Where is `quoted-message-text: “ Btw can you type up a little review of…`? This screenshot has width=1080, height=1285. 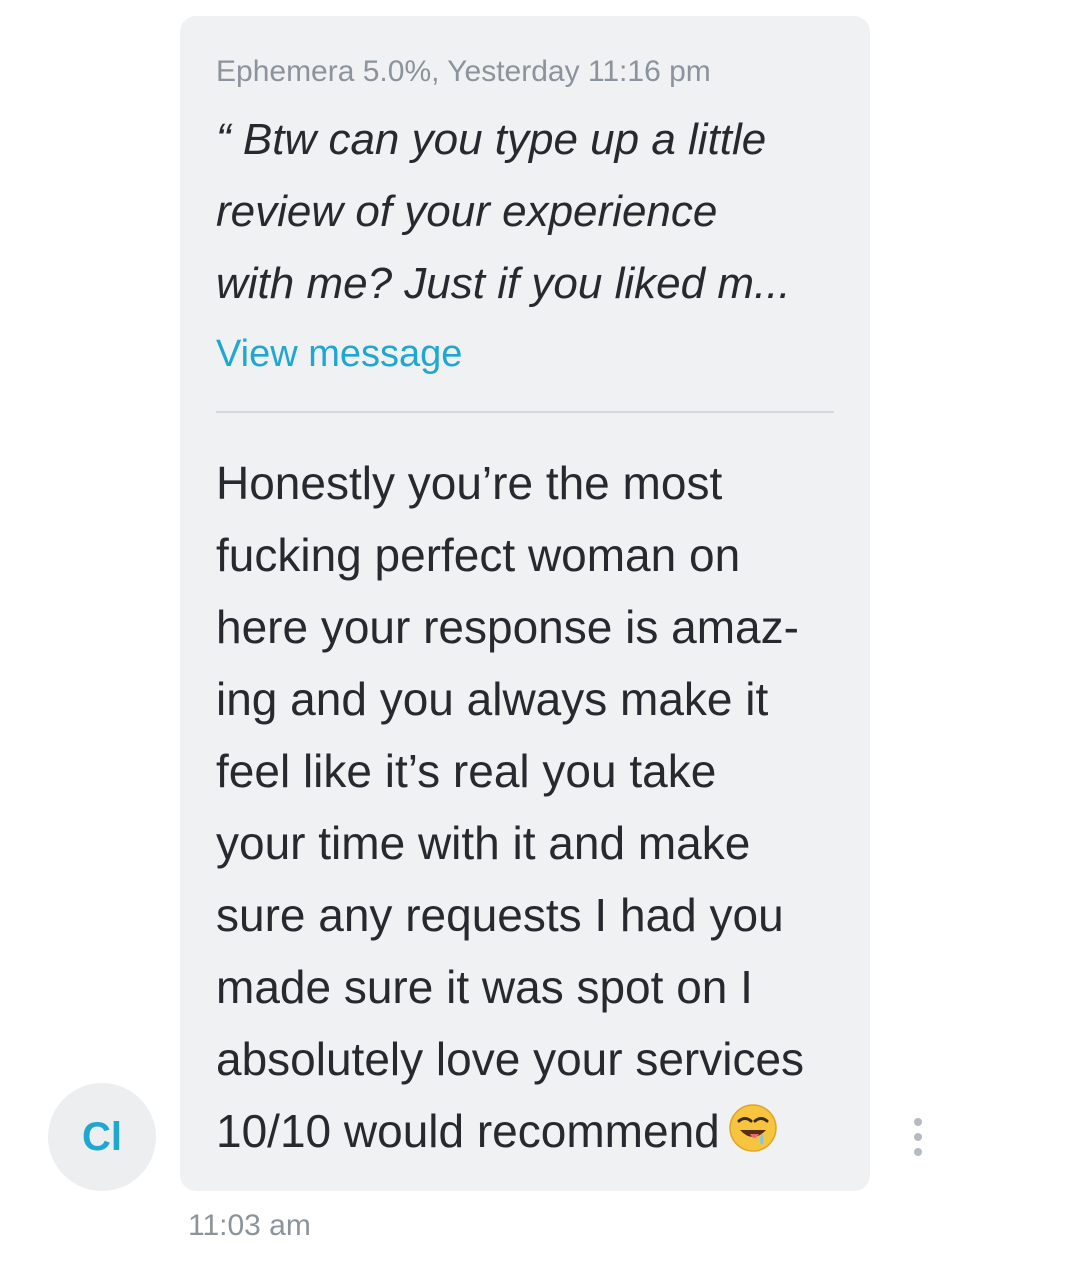 quoted-message-text: “ Btw can you type up a little review of… is located at coordinates (525, 212).